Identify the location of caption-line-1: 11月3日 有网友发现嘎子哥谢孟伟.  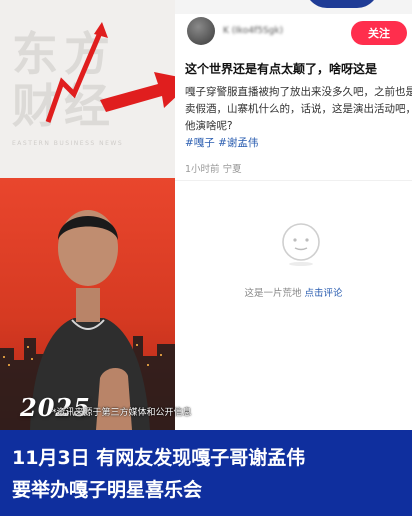
(159, 458).